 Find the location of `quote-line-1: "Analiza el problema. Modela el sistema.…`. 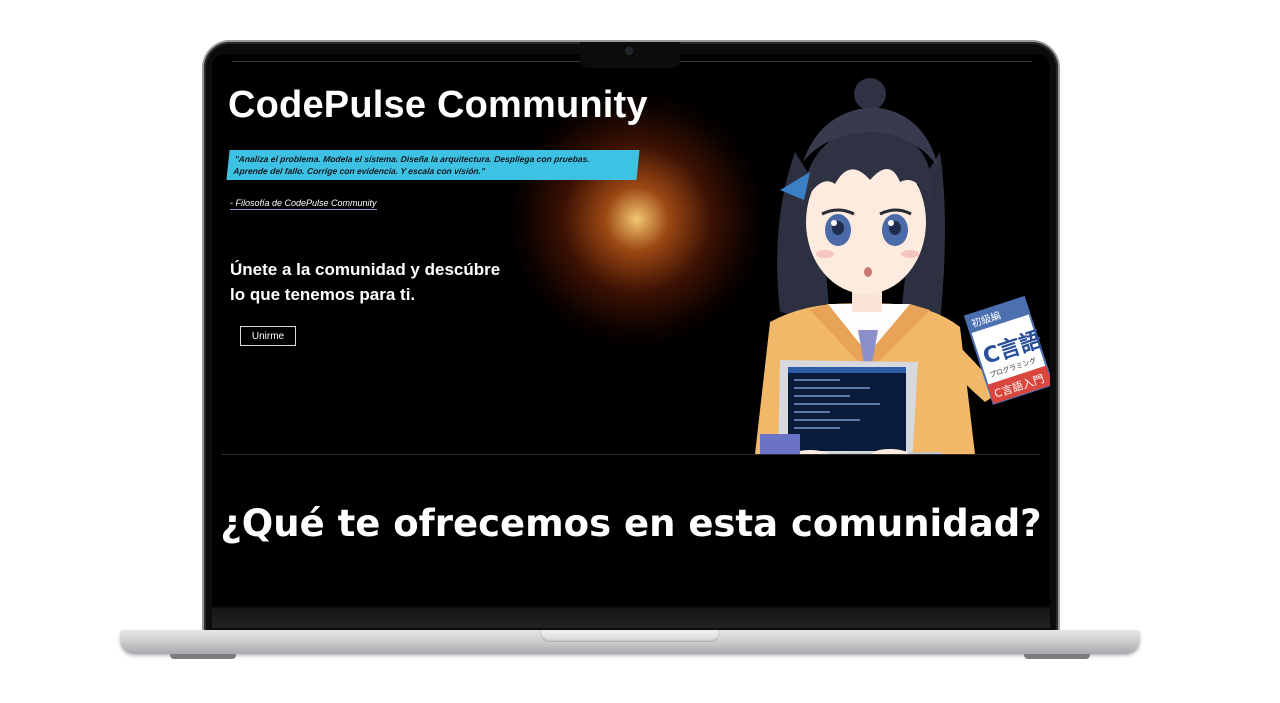

quote-line-1: "Analiza el problema. Modela el sistema.… is located at coordinates (412, 159).